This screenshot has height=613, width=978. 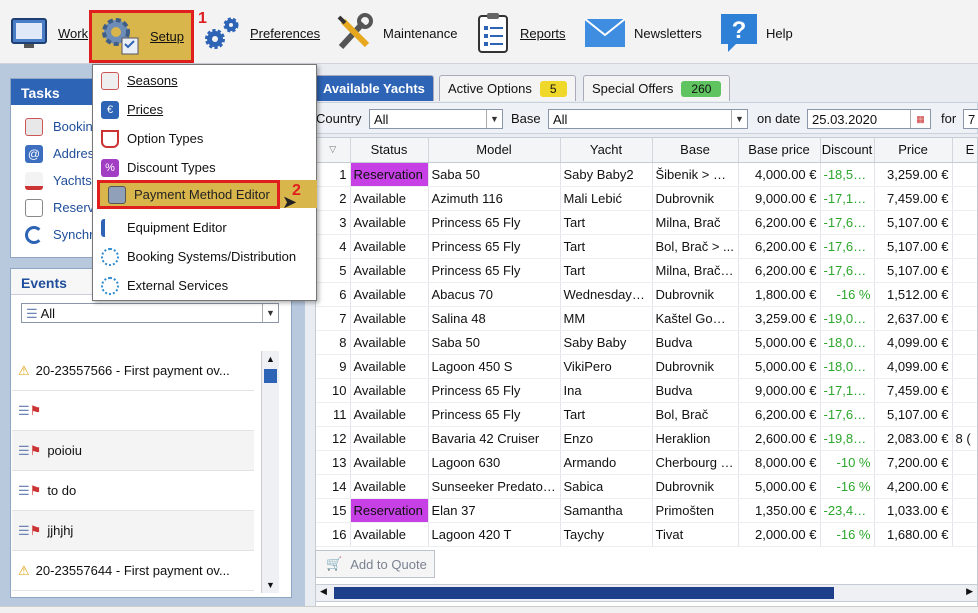 What do you see at coordinates (695, 534) in the screenshot?
I see `base-cell: Tivat` at bounding box center [695, 534].